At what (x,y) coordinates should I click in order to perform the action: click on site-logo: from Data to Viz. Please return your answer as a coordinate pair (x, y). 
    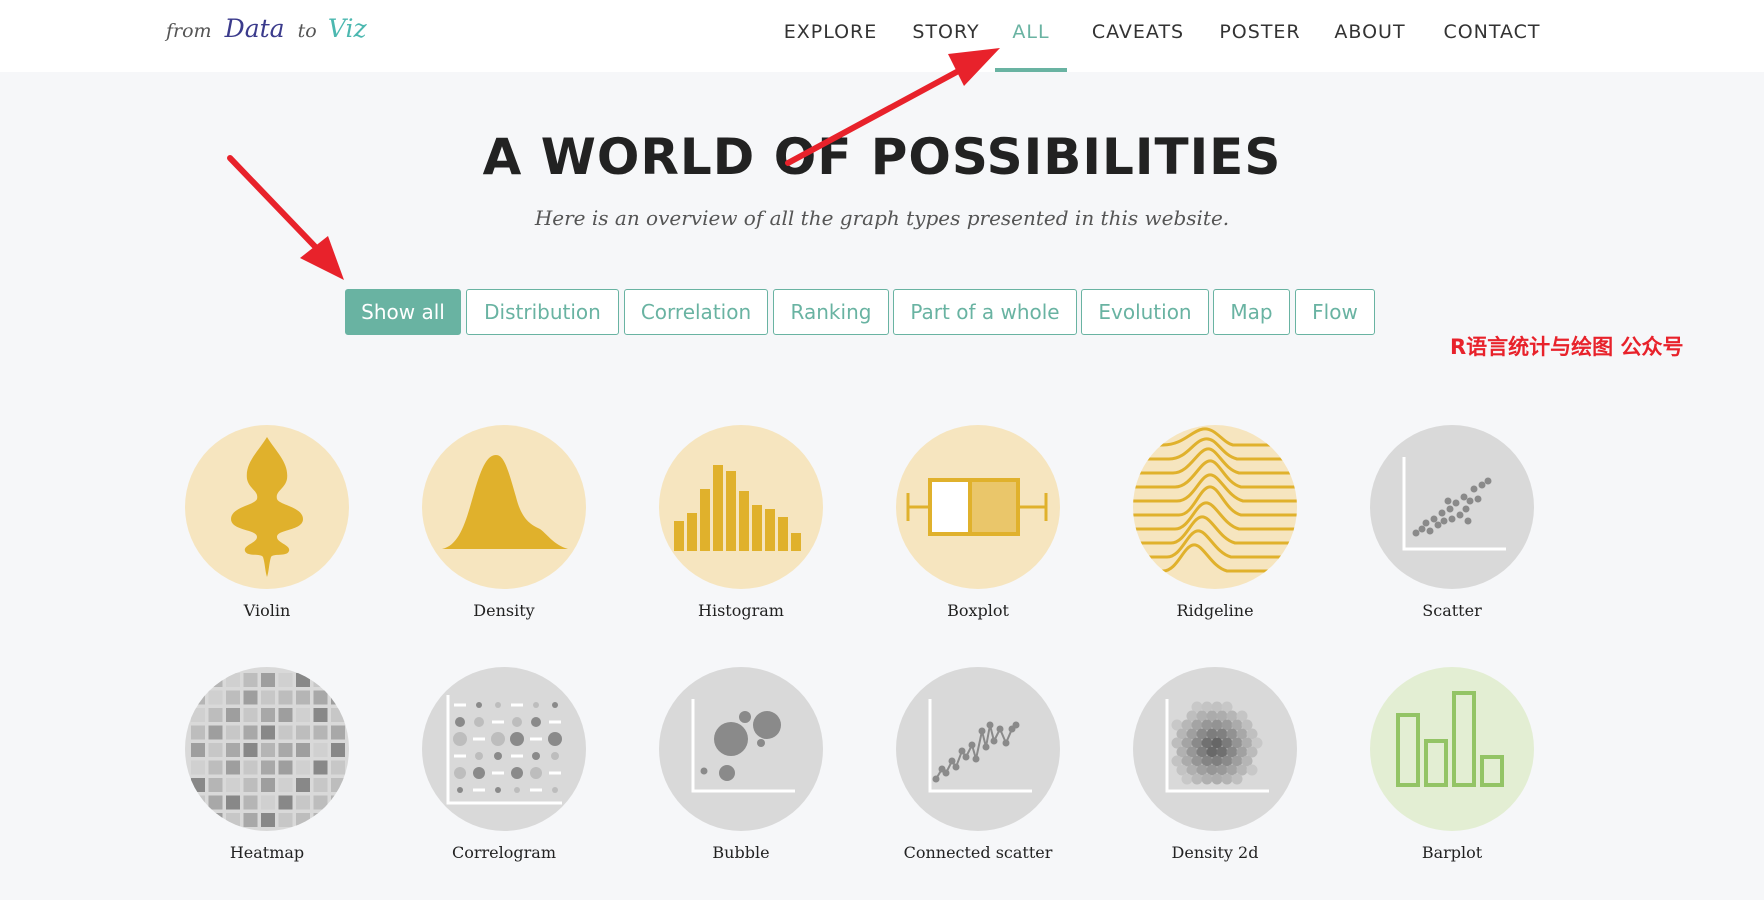
    Looking at the image, I should click on (266, 34).